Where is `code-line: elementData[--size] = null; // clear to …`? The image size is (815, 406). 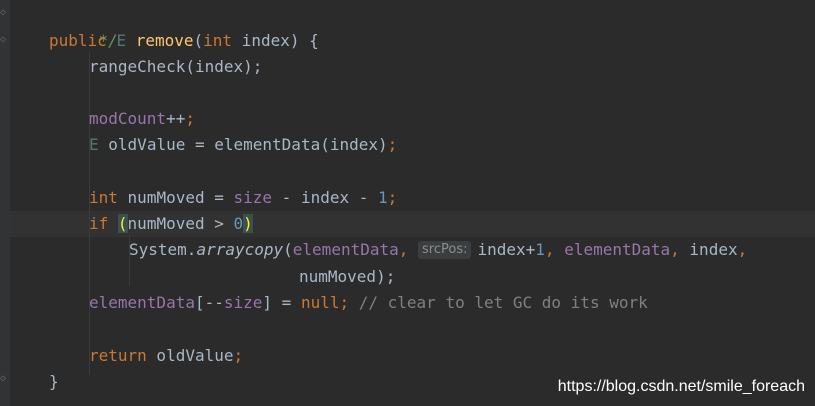 code-line: elementData[--size] = null; // clear to … is located at coordinates (368, 303).